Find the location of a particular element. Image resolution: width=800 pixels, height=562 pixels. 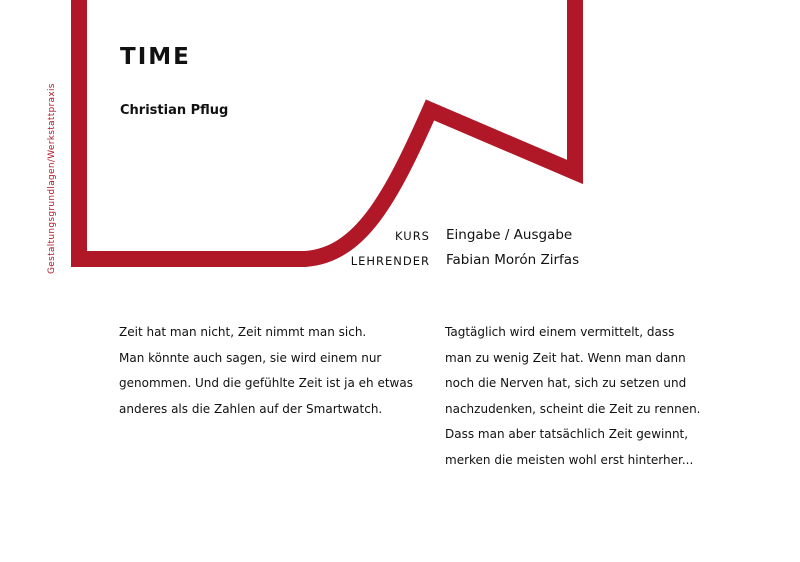

page-title: TIME is located at coordinates (155, 57).